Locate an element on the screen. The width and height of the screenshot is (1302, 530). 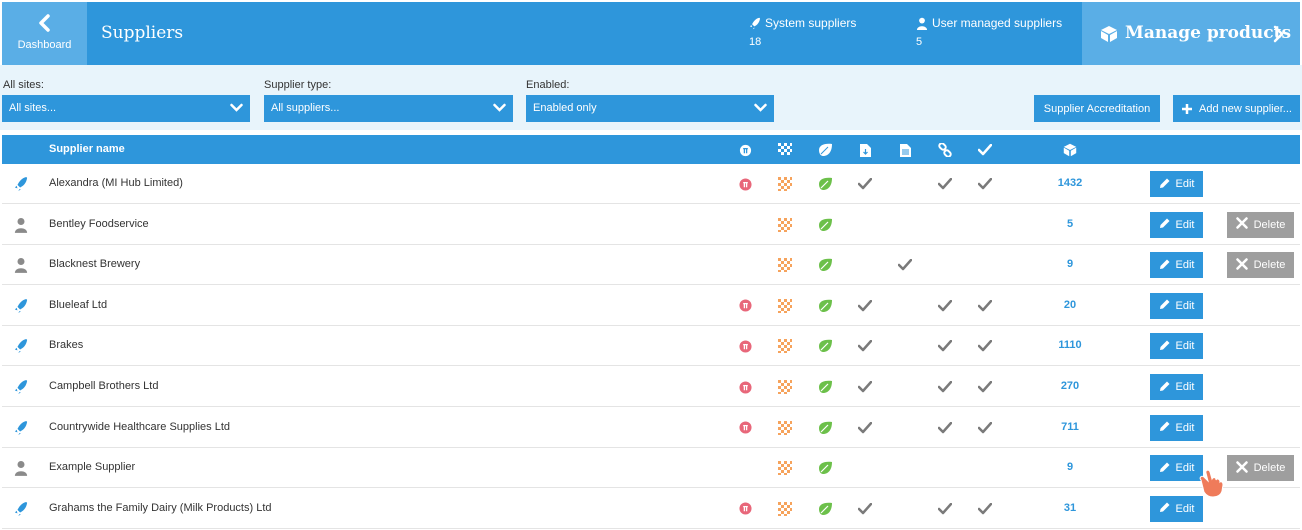
system-suppliers-stat: System suppliers 18 is located at coordinates (802, 32).